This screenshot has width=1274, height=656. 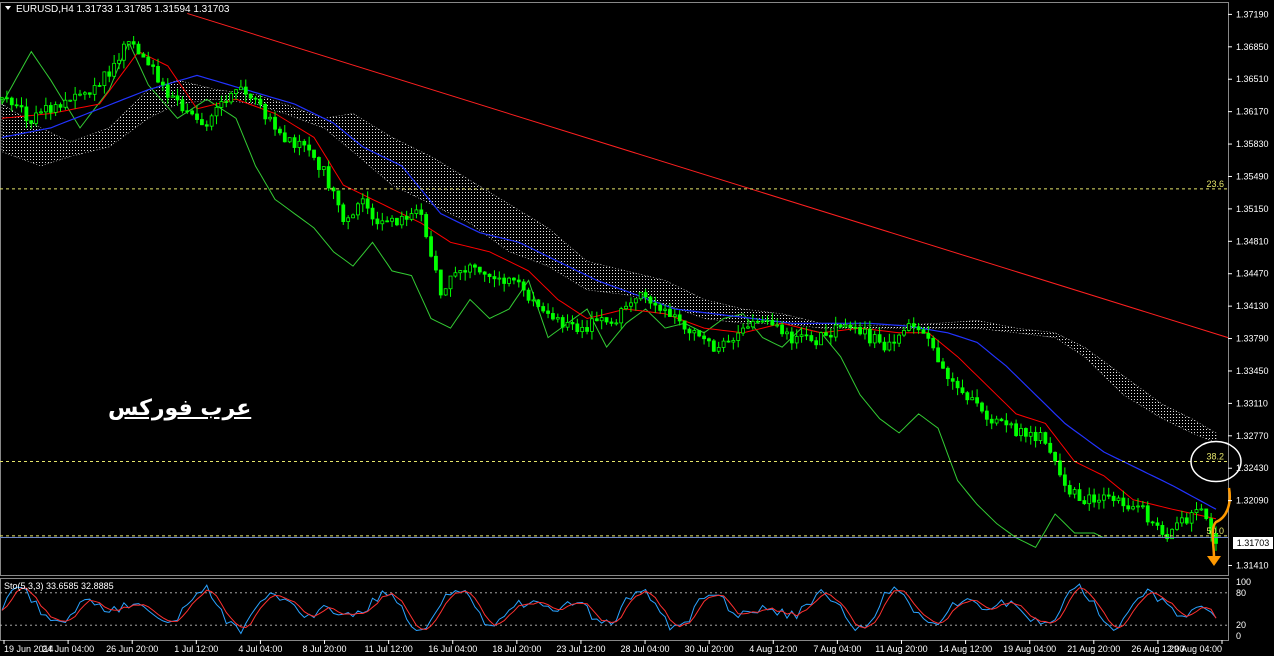 What do you see at coordinates (1241, 593) in the screenshot?
I see `stoch-level-label: 80` at bounding box center [1241, 593].